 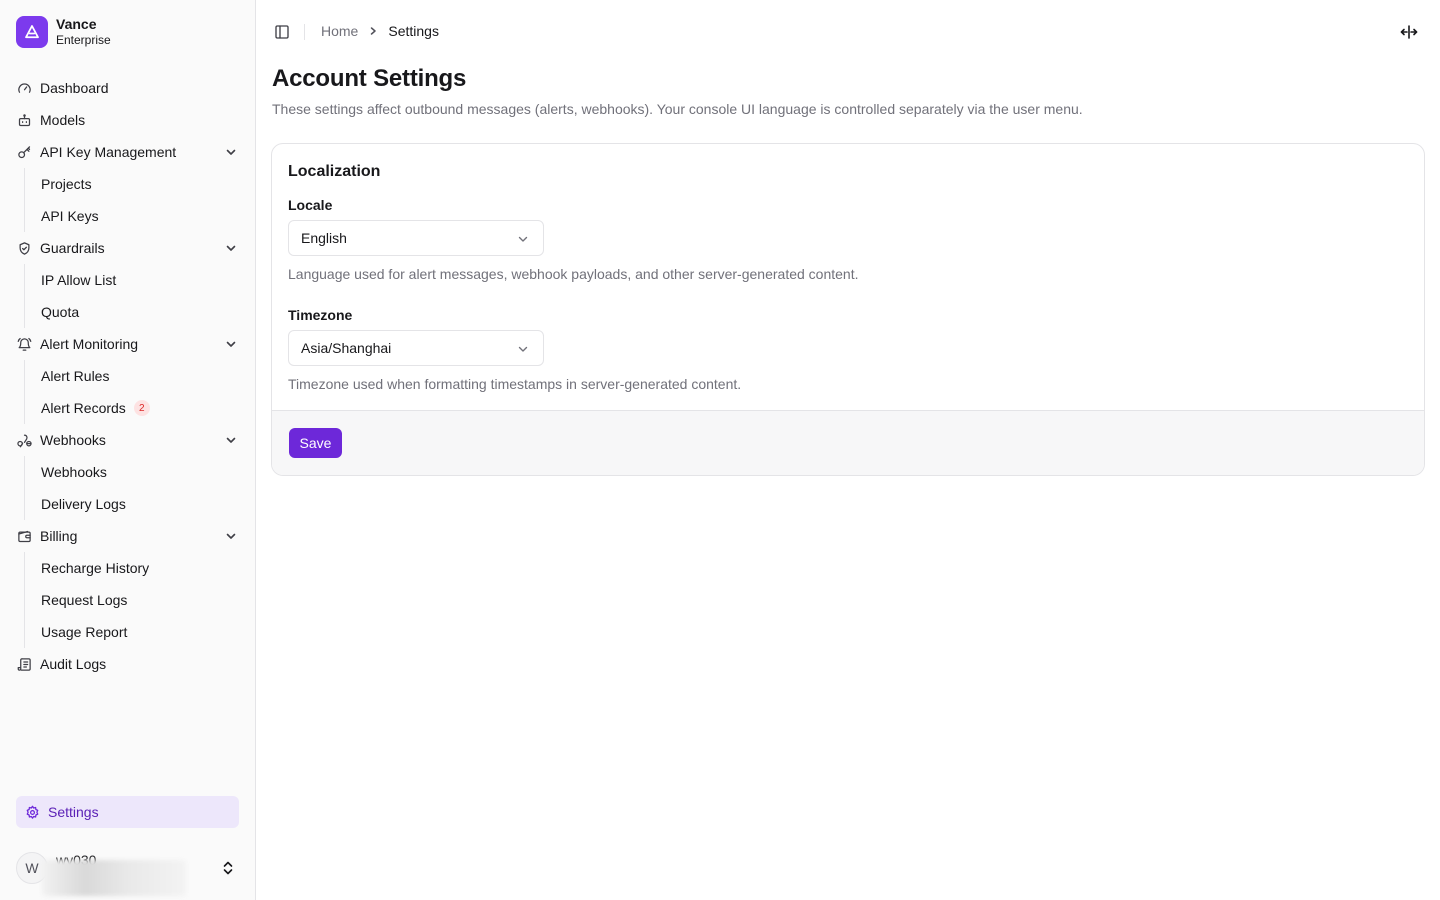 What do you see at coordinates (24, 88) in the screenshot?
I see `gauge-icon` at bounding box center [24, 88].